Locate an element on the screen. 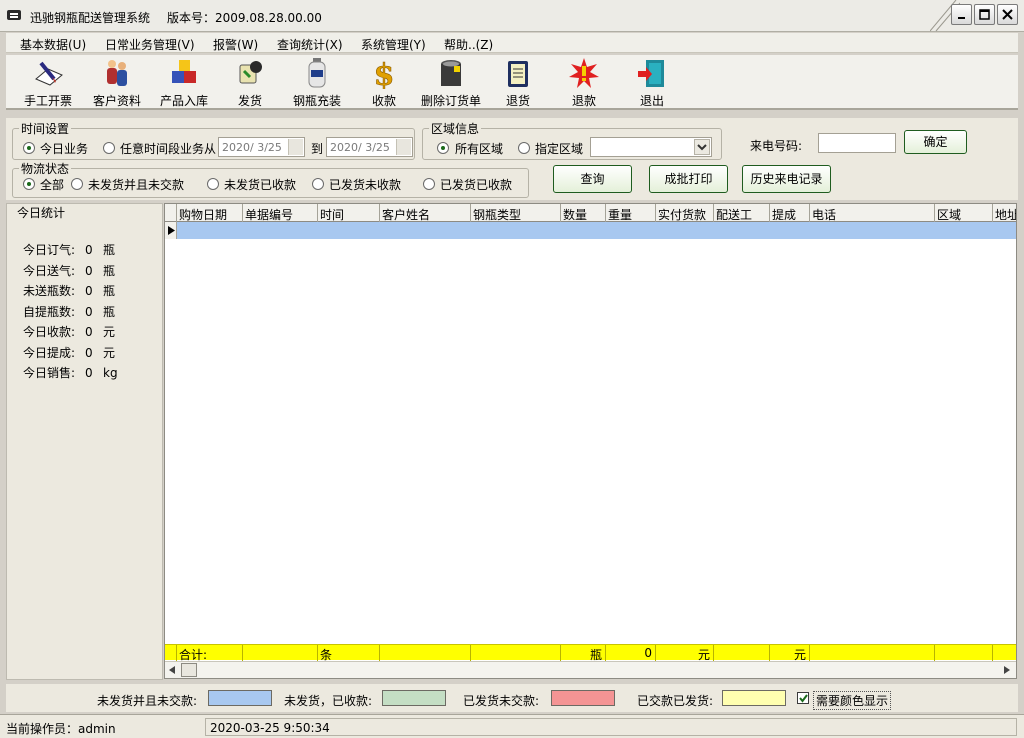 This screenshot has width=1024, height=738. refund-burst-icon is located at coordinates (584, 73).